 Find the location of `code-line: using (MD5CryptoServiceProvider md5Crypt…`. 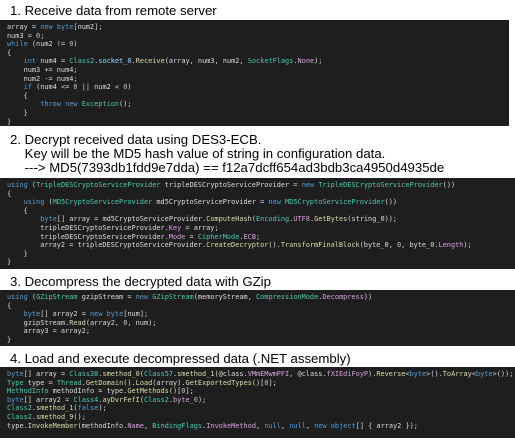

code-line: using (MD5CryptoServiceProvider md5Crypt… is located at coordinates (202, 202).